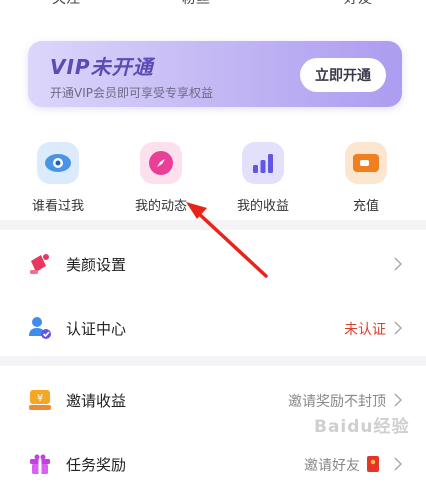 The image size is (426, 490). What do you see at coordinates (373, 464) in the screenshot?
I see `red-envelope-icon` at bounding box center [373, 464].